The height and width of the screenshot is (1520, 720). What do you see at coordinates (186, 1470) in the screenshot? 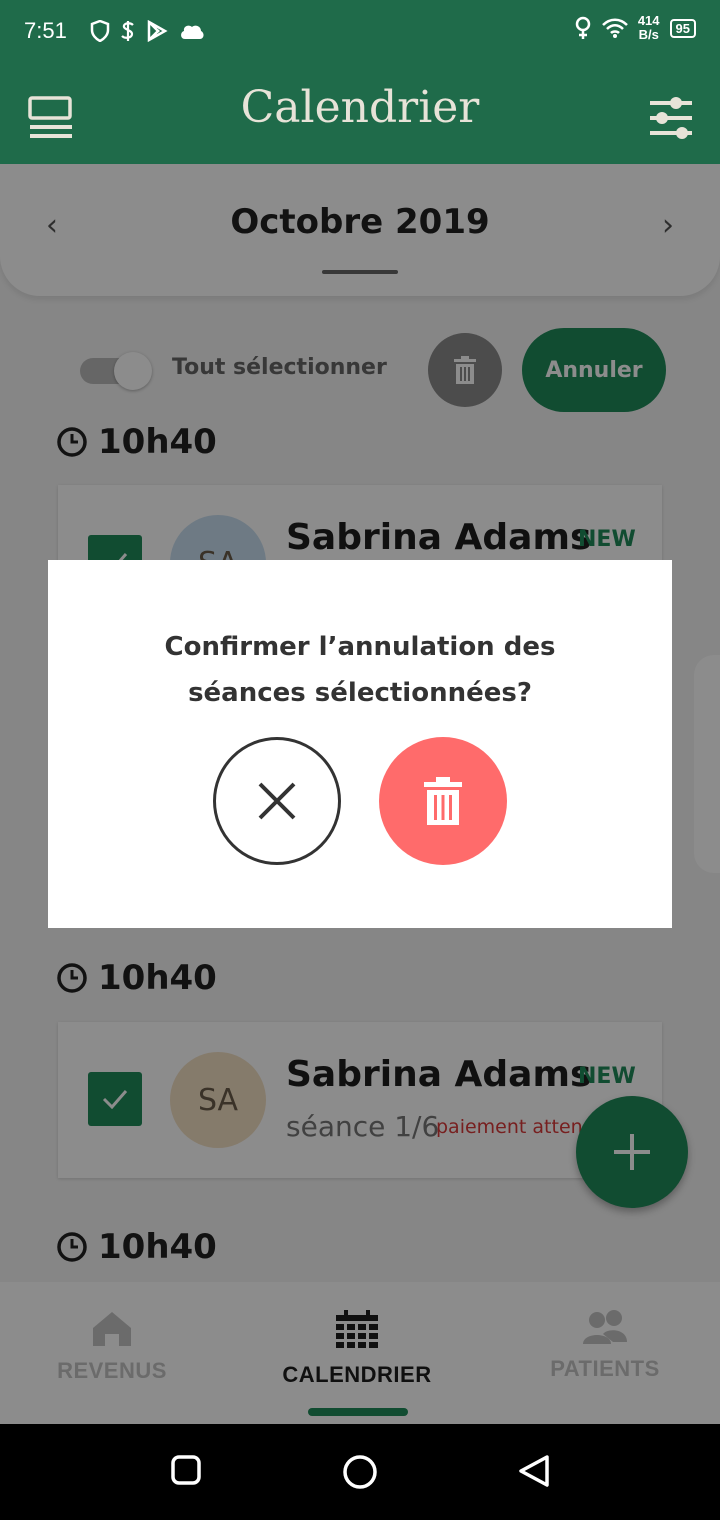
I see `recents-icon` at bounding box center [186, 1470].